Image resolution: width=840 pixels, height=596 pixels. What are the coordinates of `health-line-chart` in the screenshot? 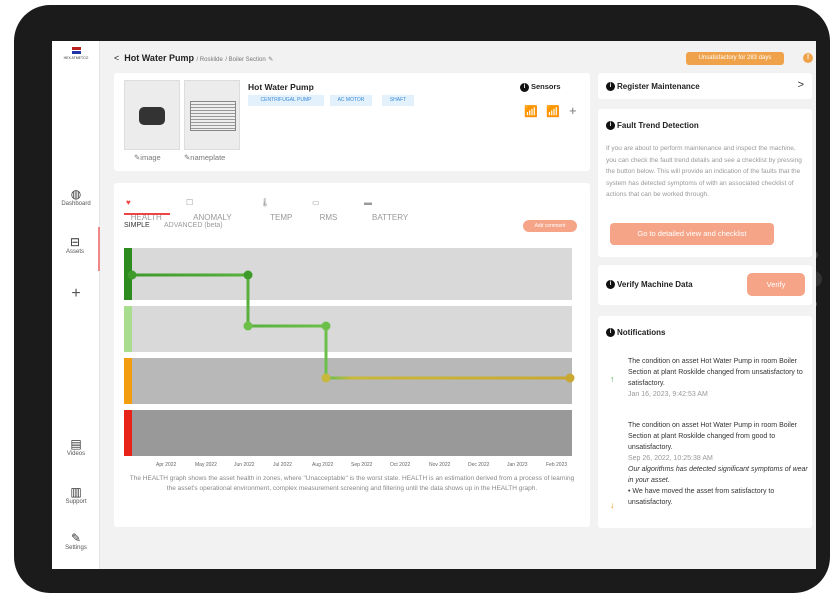 It's located at (351, 326).